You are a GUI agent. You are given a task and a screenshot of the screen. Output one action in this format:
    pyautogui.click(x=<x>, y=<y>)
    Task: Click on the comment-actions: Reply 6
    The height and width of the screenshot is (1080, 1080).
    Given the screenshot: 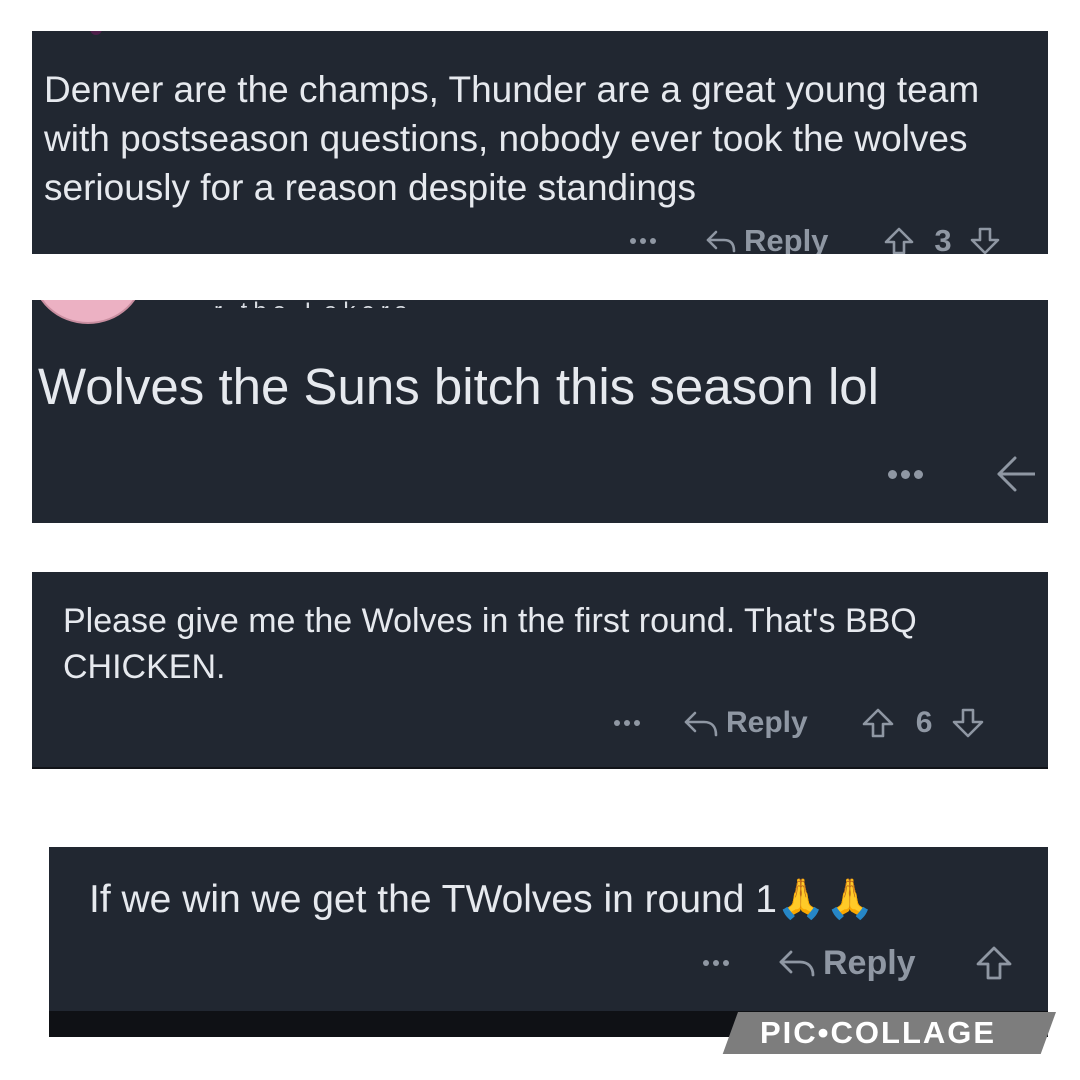 What is the action you would take?
    pyautogui.click(x=800, y=723)
    